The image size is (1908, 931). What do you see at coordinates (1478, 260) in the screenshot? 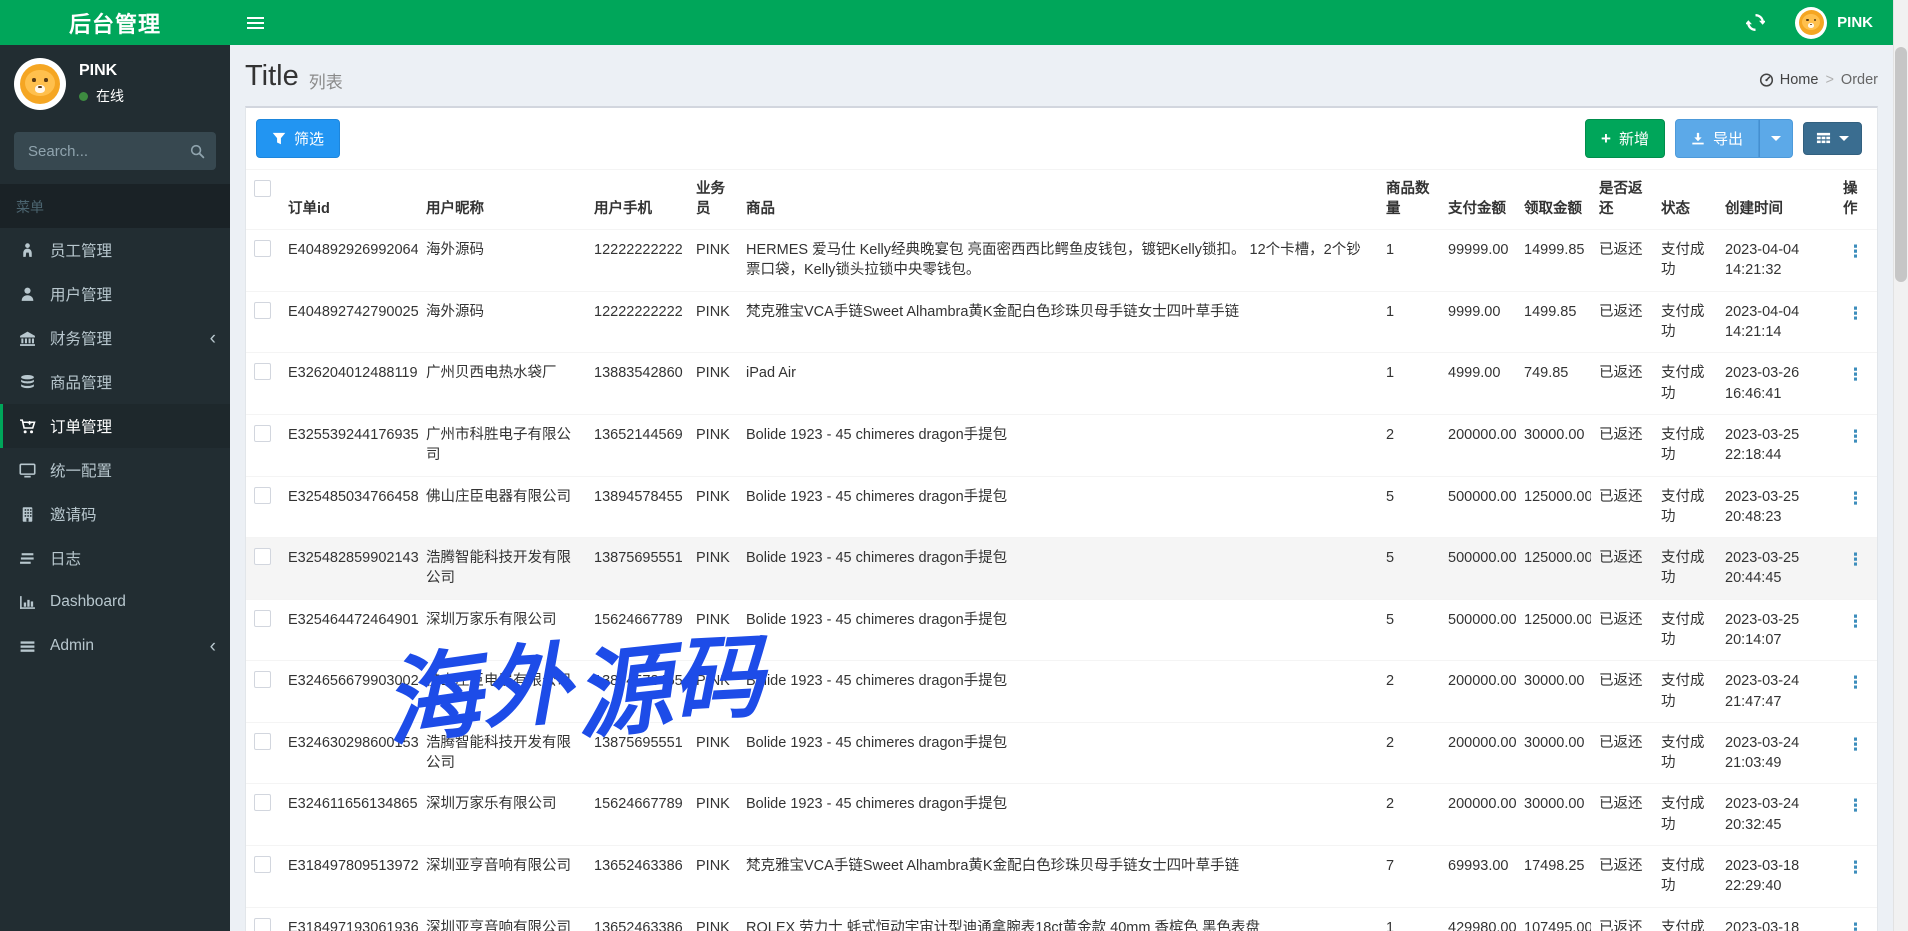
I see `cell-pay-amount: 99999.00` at bounding box center [1478, 260].